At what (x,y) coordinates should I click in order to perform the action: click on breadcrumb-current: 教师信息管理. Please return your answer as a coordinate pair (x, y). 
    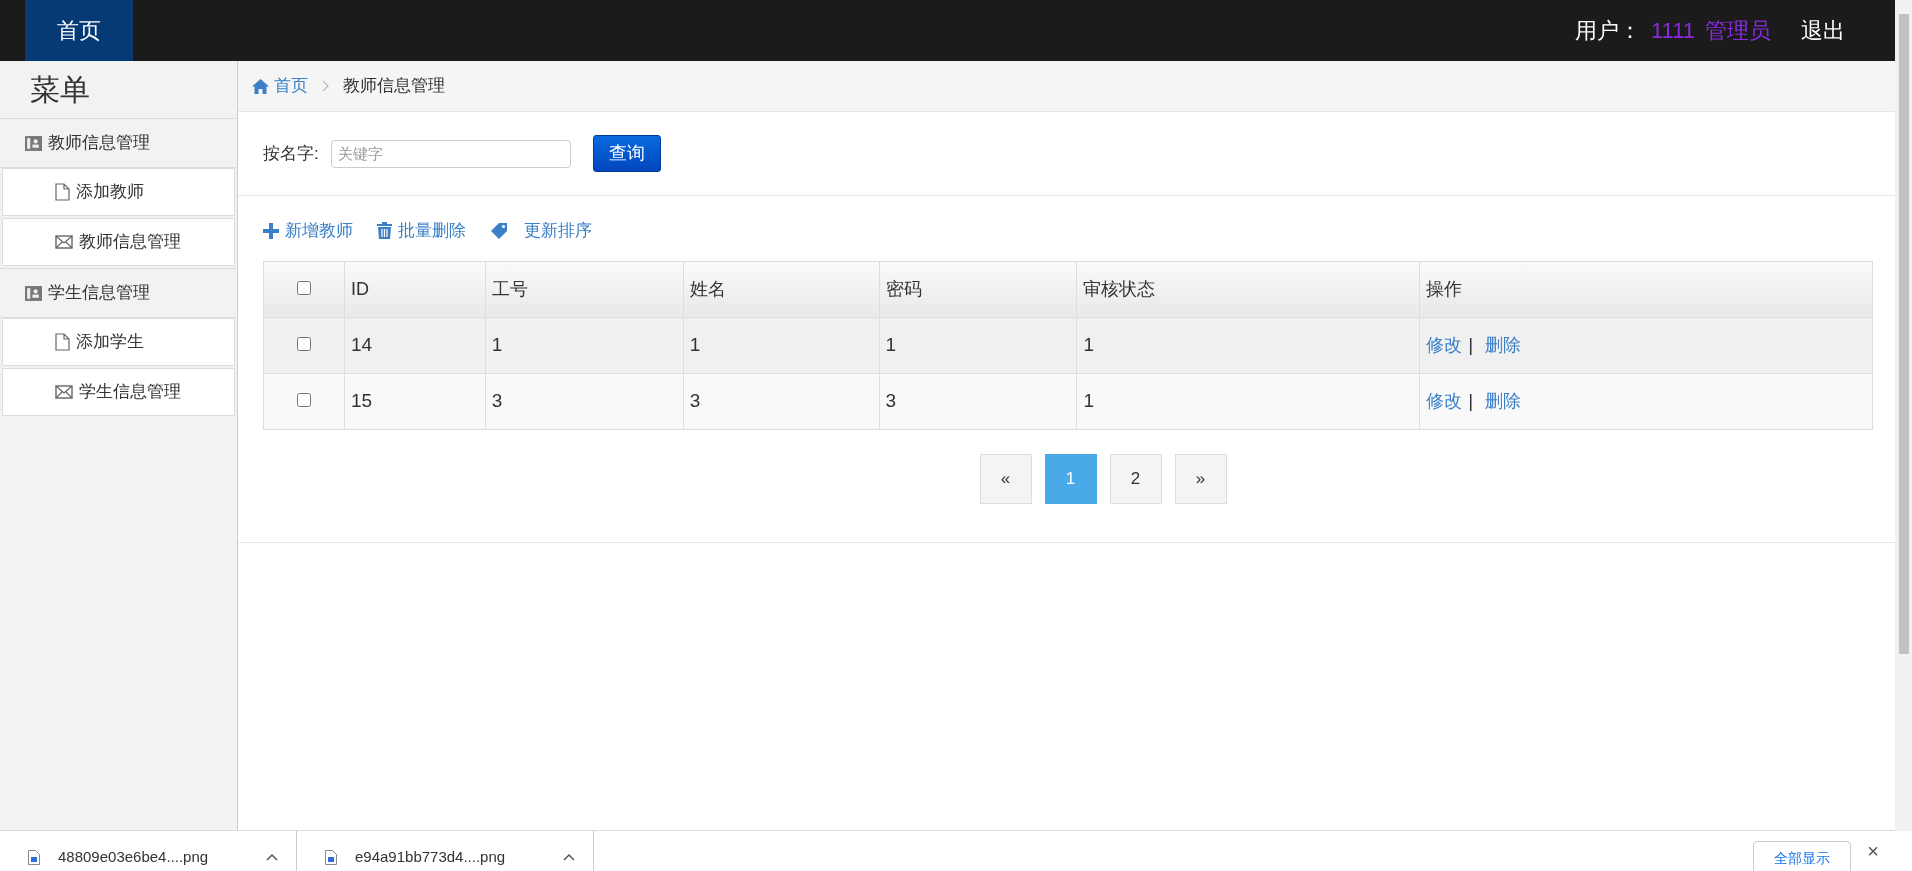
    Looking at the image, I should click on (394, 86).